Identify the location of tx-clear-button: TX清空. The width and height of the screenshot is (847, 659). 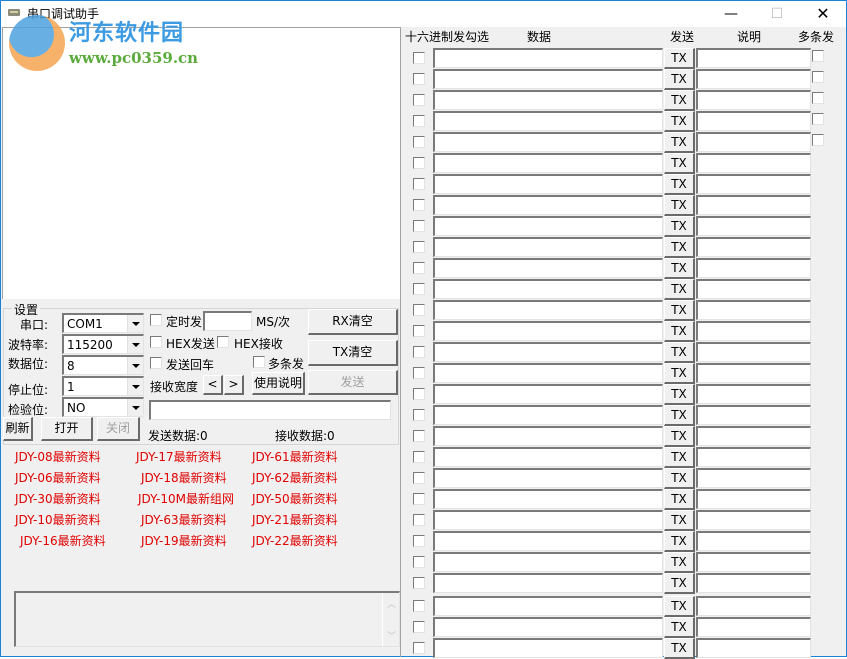
(353, 353).